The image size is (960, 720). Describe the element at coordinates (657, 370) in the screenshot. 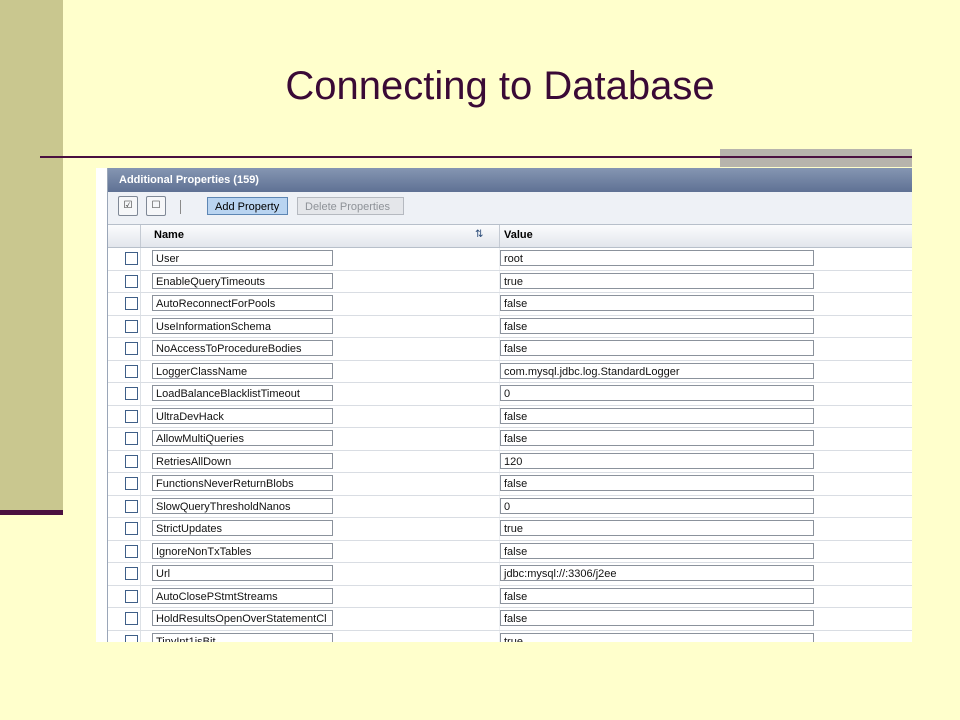

I see `property-value-field: com.mysql.jdbc.log.StandardLogger` at that location.